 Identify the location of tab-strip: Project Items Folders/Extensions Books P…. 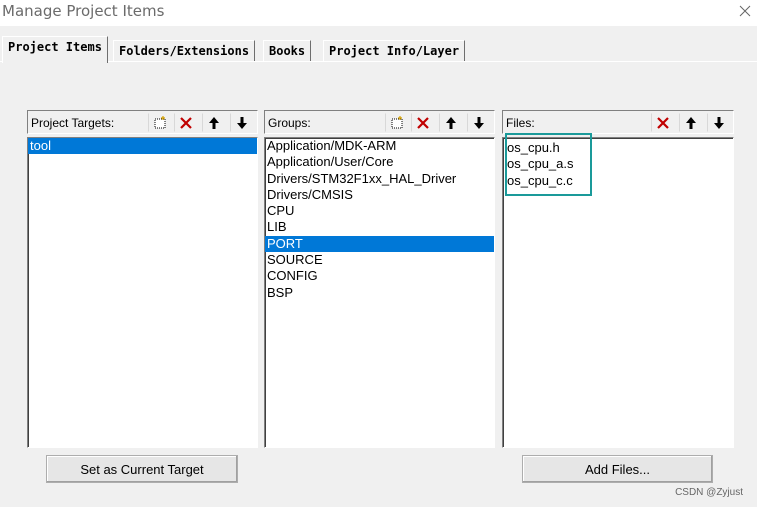
(378, 49).